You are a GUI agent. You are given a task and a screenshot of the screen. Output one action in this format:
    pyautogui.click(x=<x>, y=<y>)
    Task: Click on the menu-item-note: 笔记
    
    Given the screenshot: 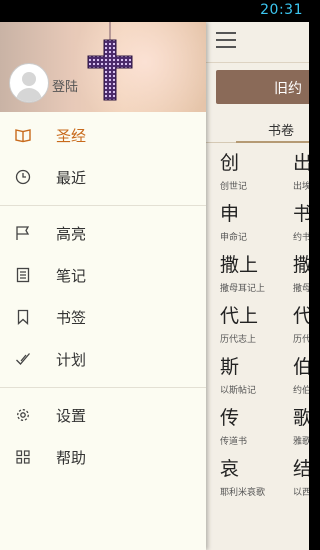 What is the action you would take?
    pyautogui.click(x=103, y=275)
    